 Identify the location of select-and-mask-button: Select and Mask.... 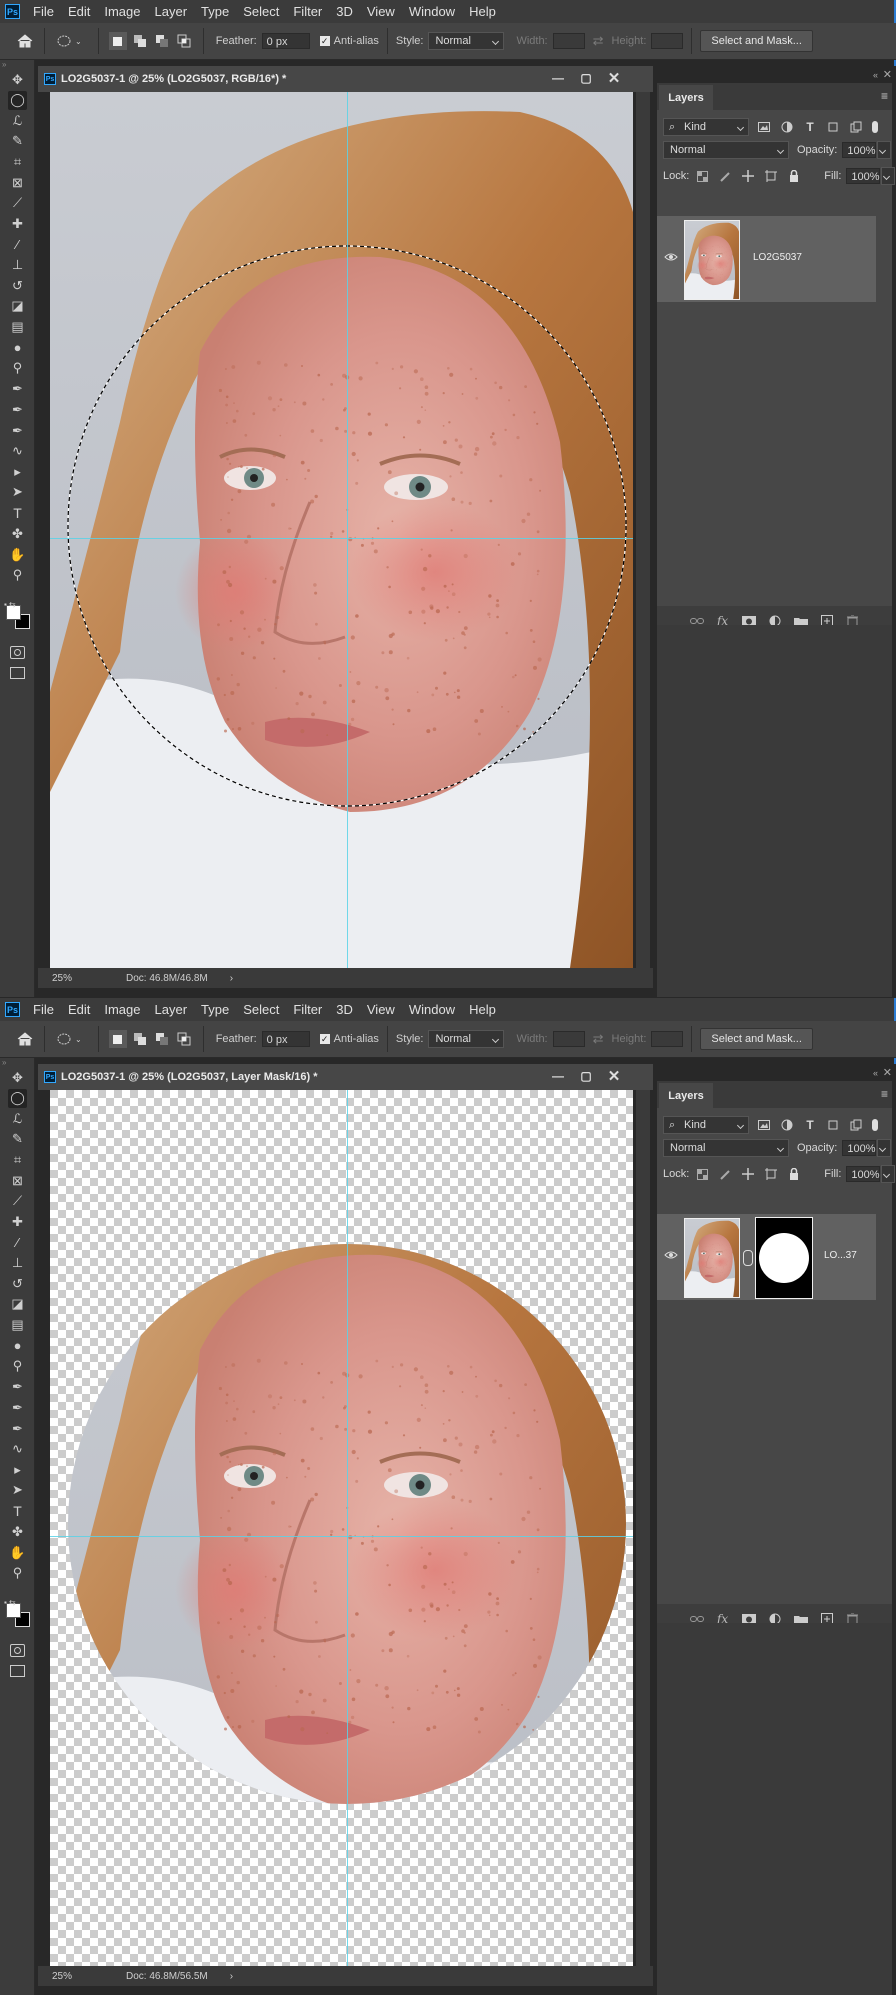
(756, 1039).